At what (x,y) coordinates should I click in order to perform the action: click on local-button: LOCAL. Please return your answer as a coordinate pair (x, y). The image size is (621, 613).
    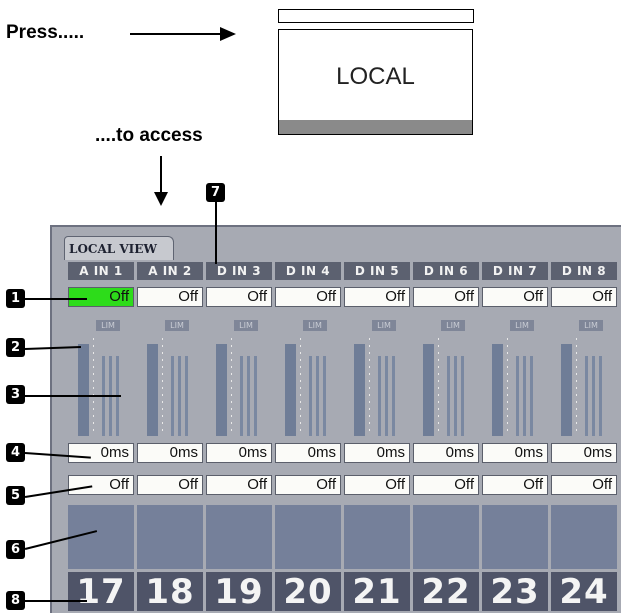
    Looking at the image, I should click on (375, 82).